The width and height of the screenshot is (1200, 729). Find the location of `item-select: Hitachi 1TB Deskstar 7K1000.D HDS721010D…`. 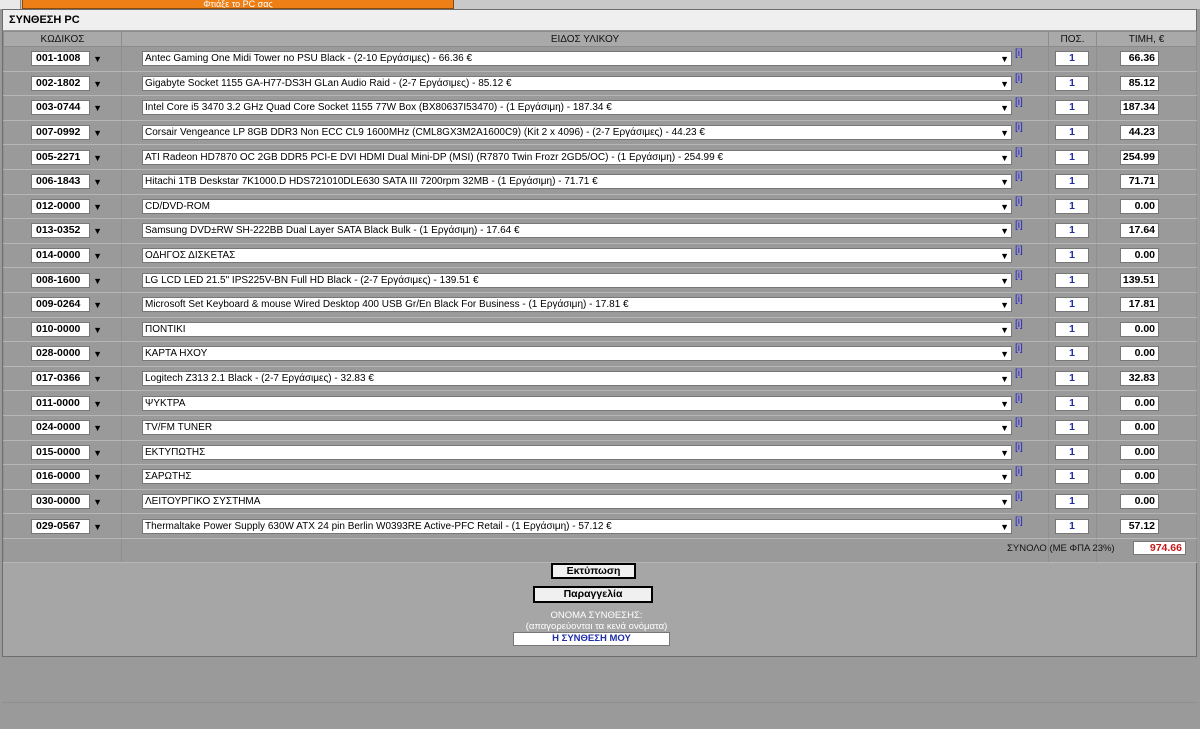

item-select: Hitachi 1TB Deskstar 7K1000.D HDS721010D… is located at coordinates (577, 182).